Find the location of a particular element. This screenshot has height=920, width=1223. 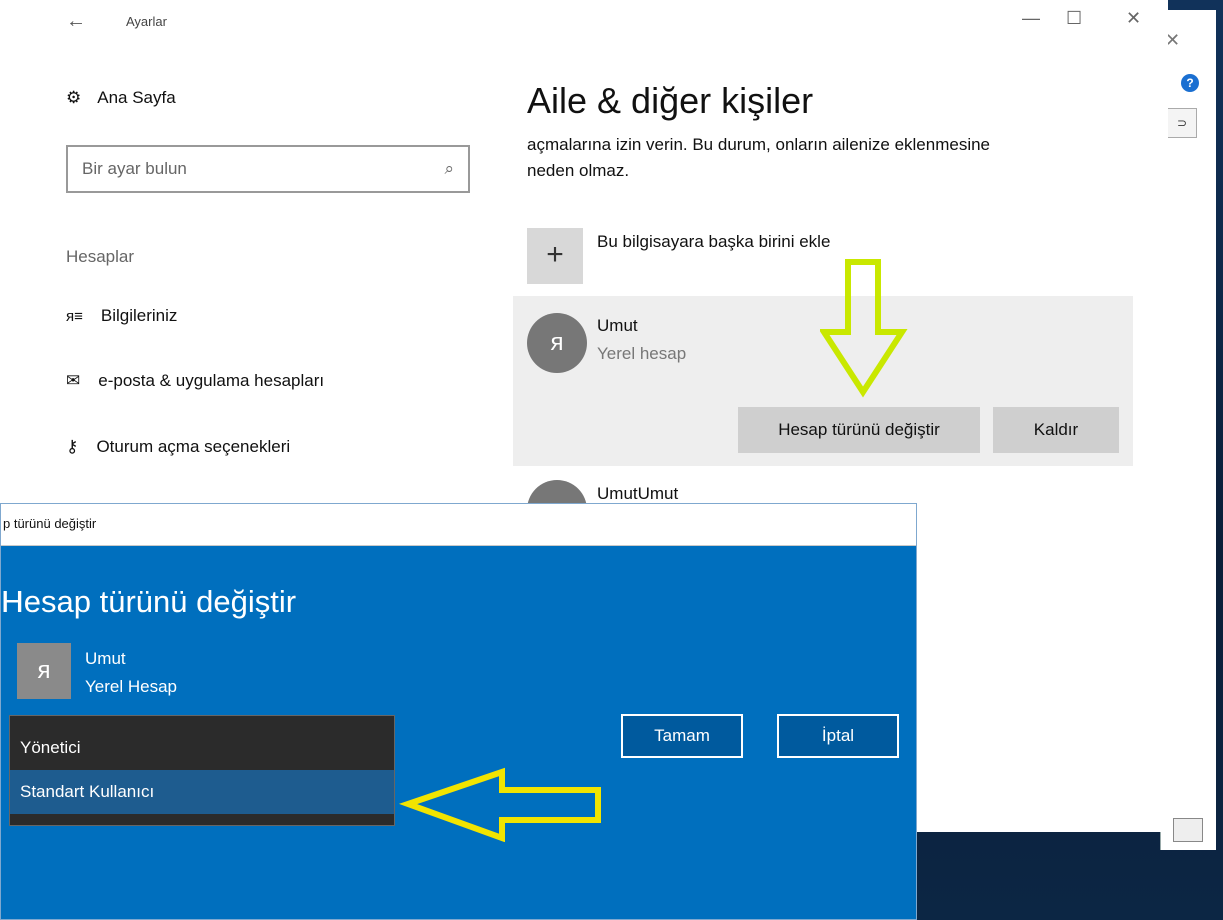

add-person-button: + is located at coordinates (555, 256).